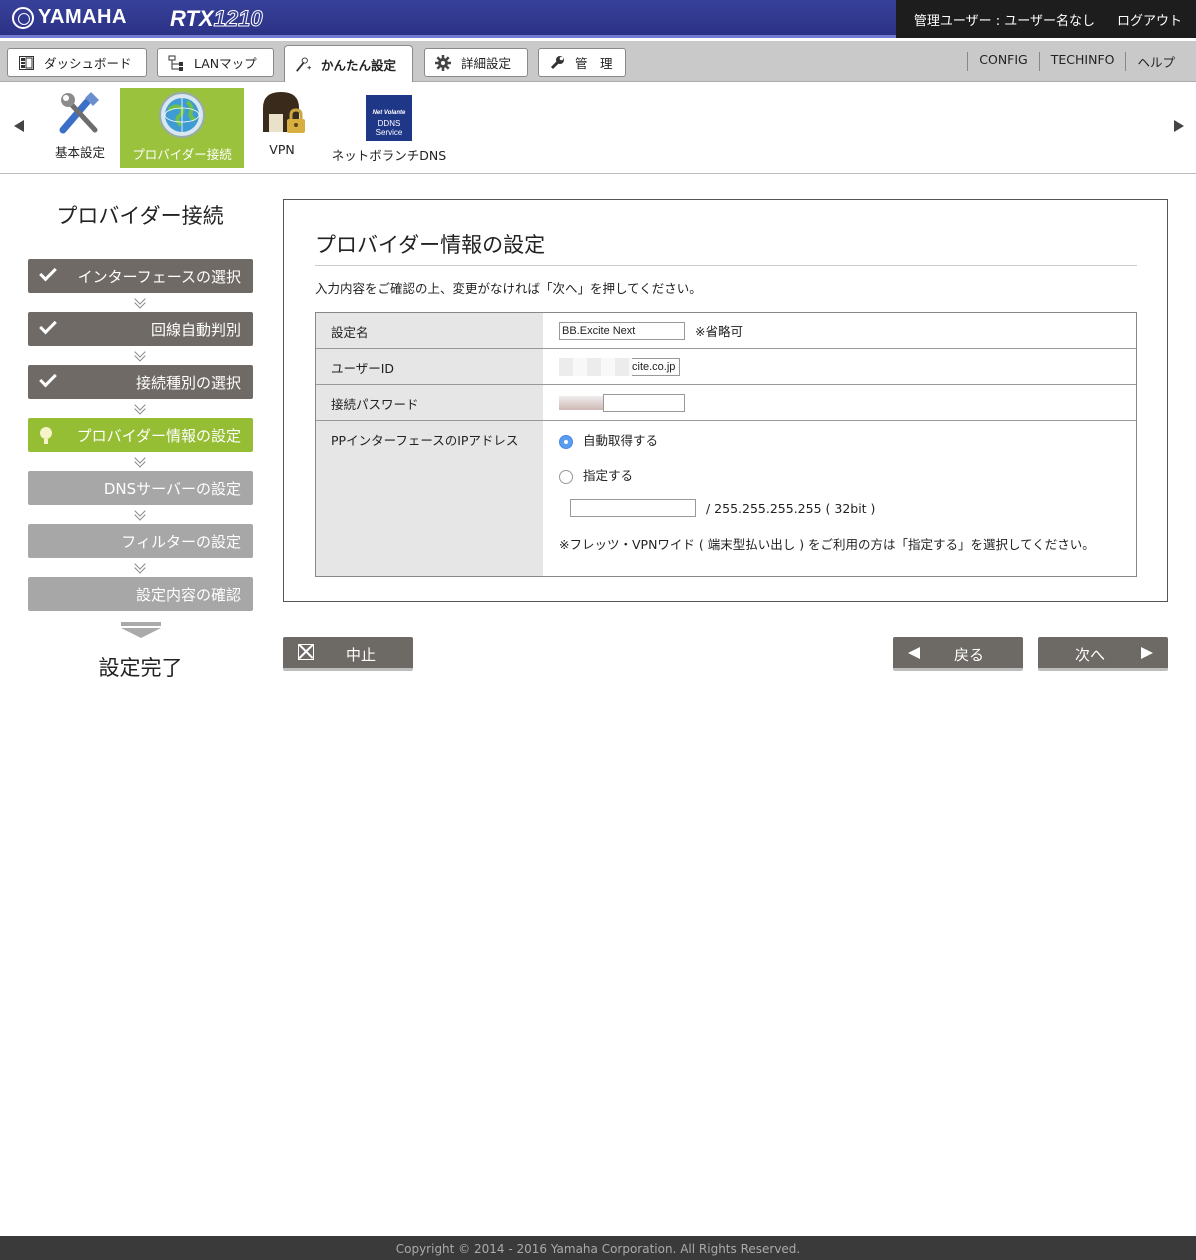  I want to click on step-confirm: 設定内容の確認, so click(140, 594).